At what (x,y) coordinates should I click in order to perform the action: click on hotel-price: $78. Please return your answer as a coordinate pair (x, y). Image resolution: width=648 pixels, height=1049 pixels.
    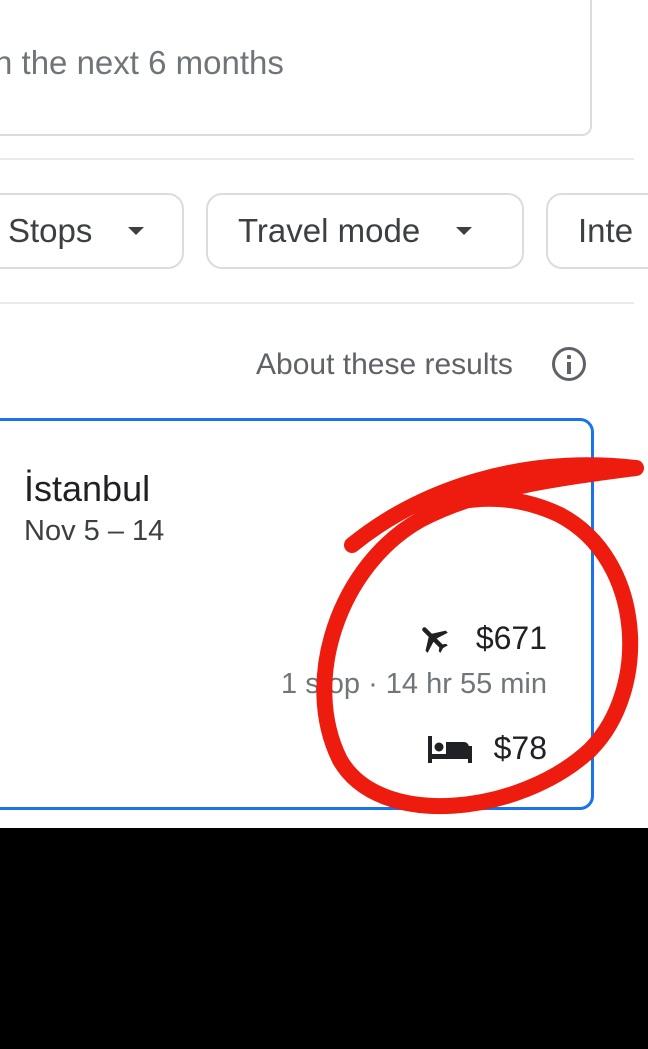
    Looking at the image, I should click on (520, 748).